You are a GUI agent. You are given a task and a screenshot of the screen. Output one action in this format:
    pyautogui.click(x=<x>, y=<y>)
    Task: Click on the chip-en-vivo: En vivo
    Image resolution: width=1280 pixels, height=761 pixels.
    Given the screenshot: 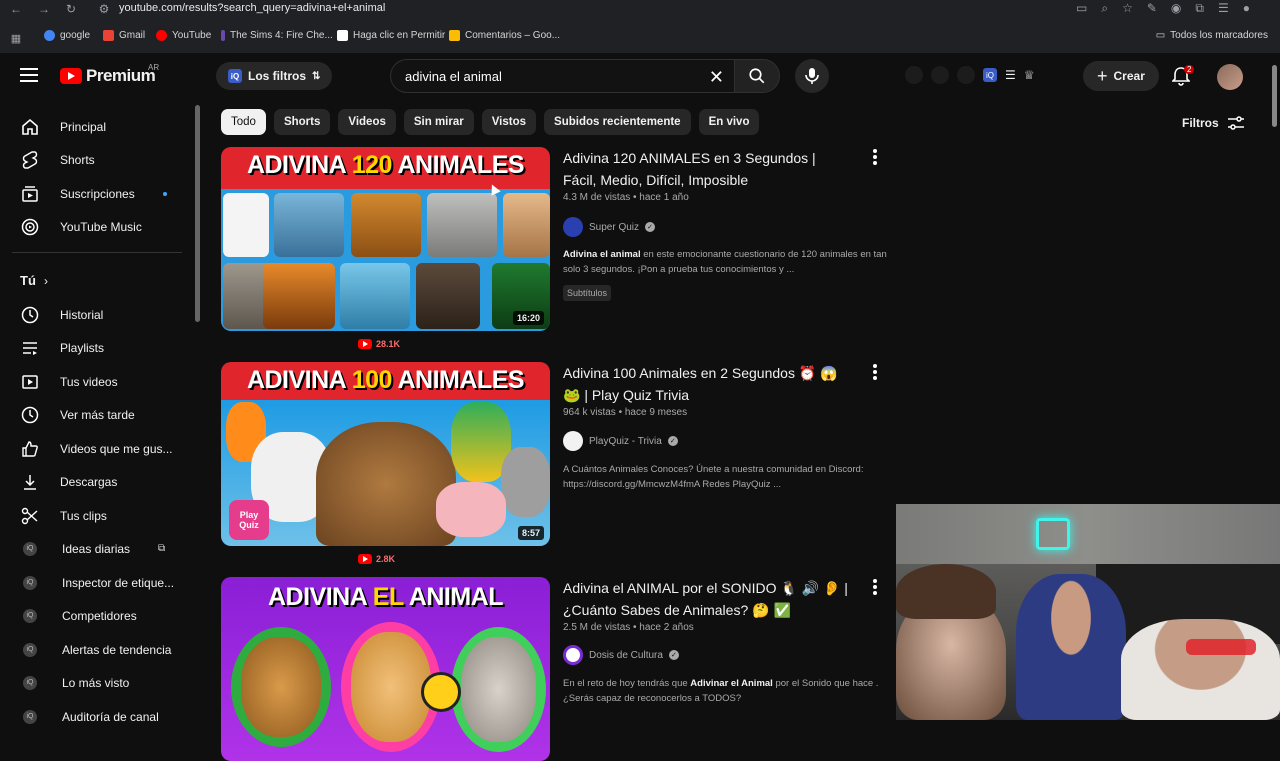 What is the action you would take?
    pyautogui.click(x=729, y=122)
    